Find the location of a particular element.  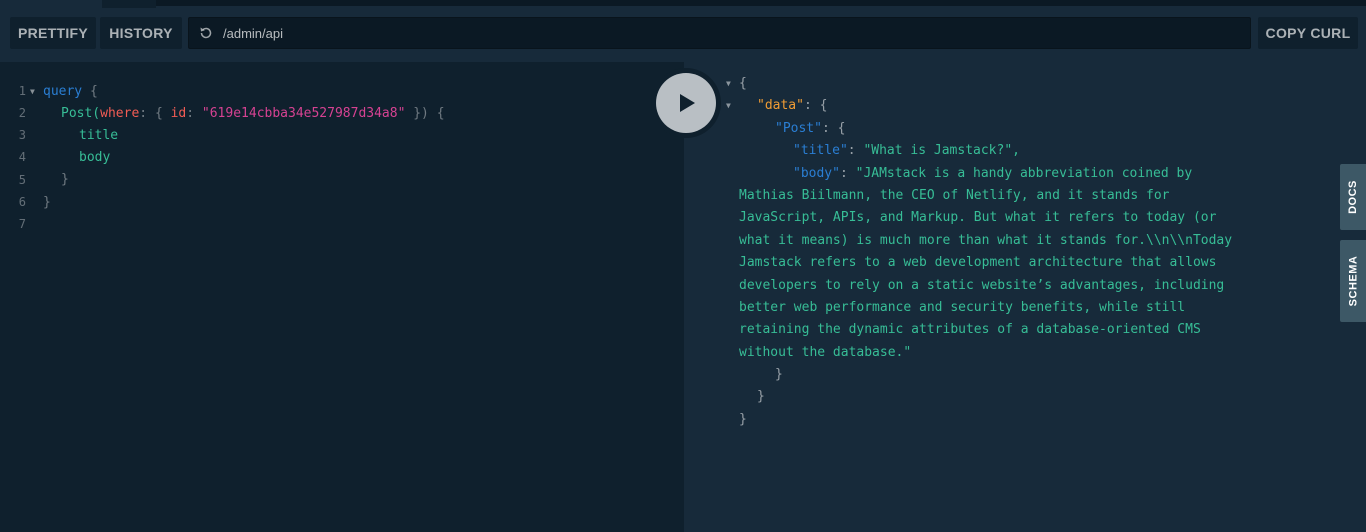

json-data-line: "data": { is located at coordinates (792, 106).